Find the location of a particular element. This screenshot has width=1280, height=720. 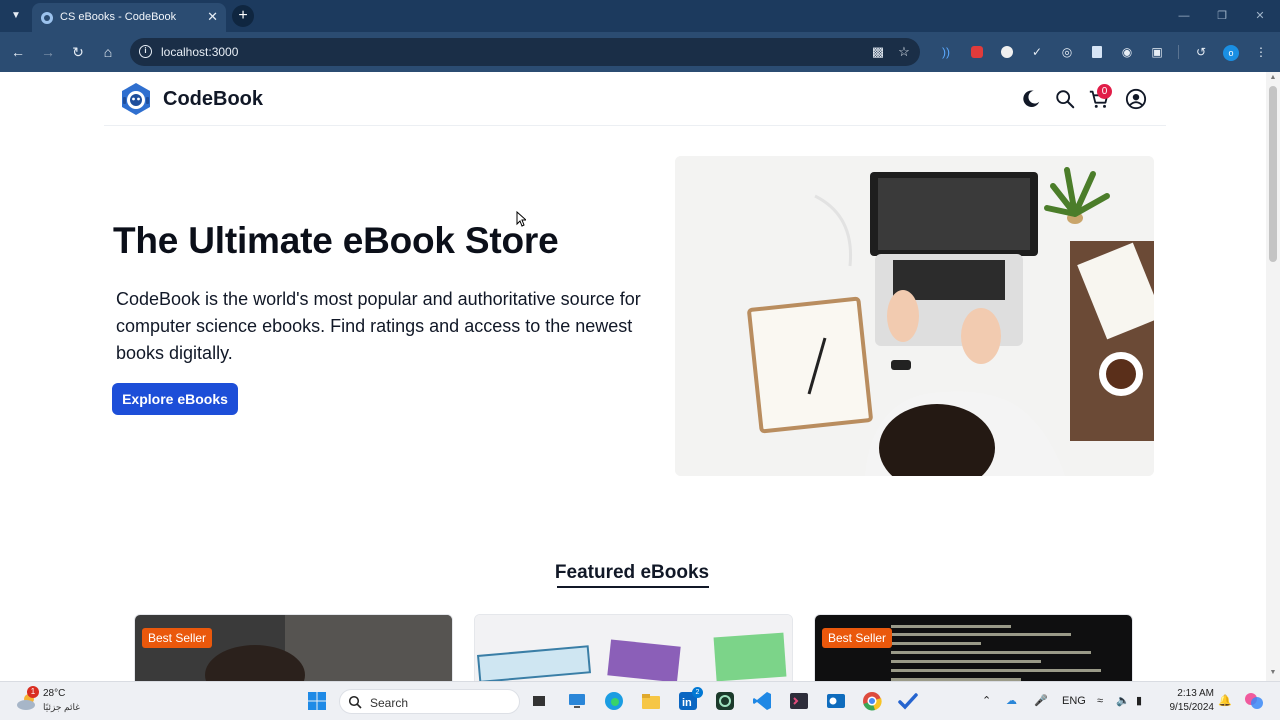

extension-red-icon is located at coordinates (977, 52).